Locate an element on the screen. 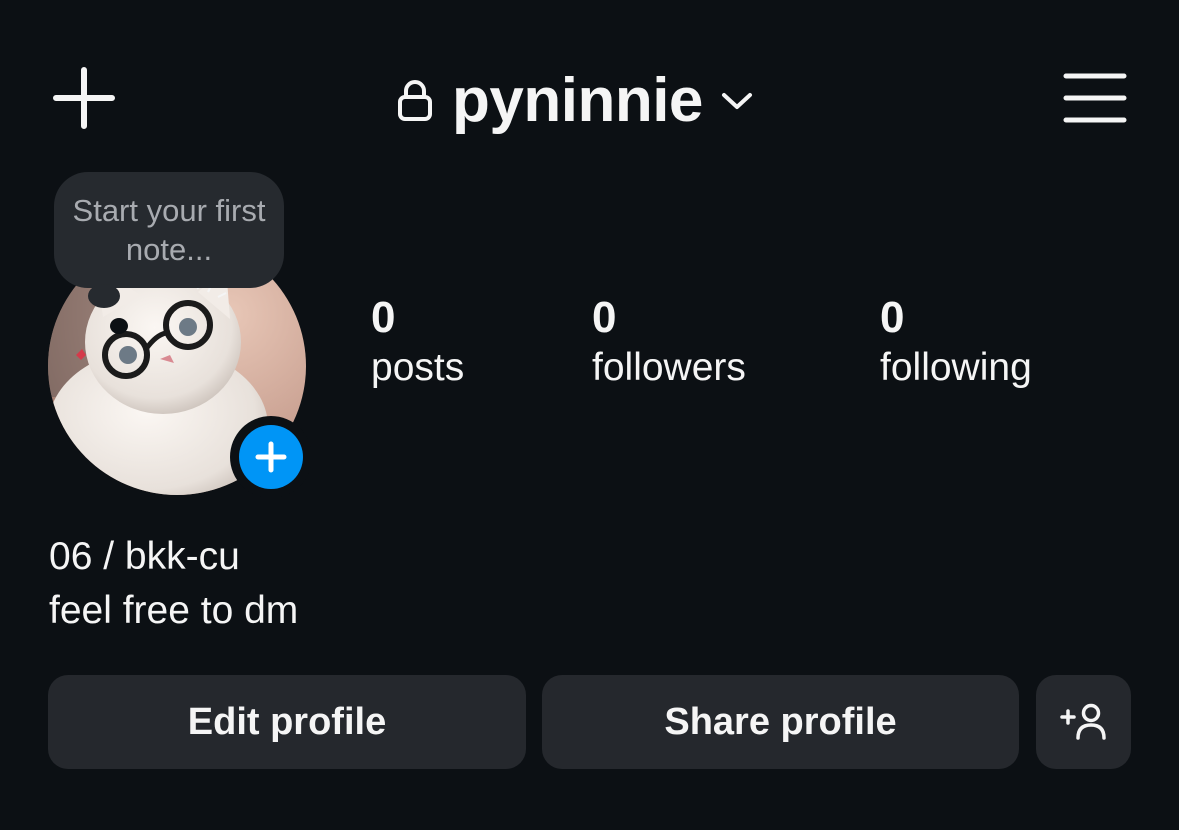 The image size is (1179, 830). following-count: 0 is located at coordinates (892, 317).